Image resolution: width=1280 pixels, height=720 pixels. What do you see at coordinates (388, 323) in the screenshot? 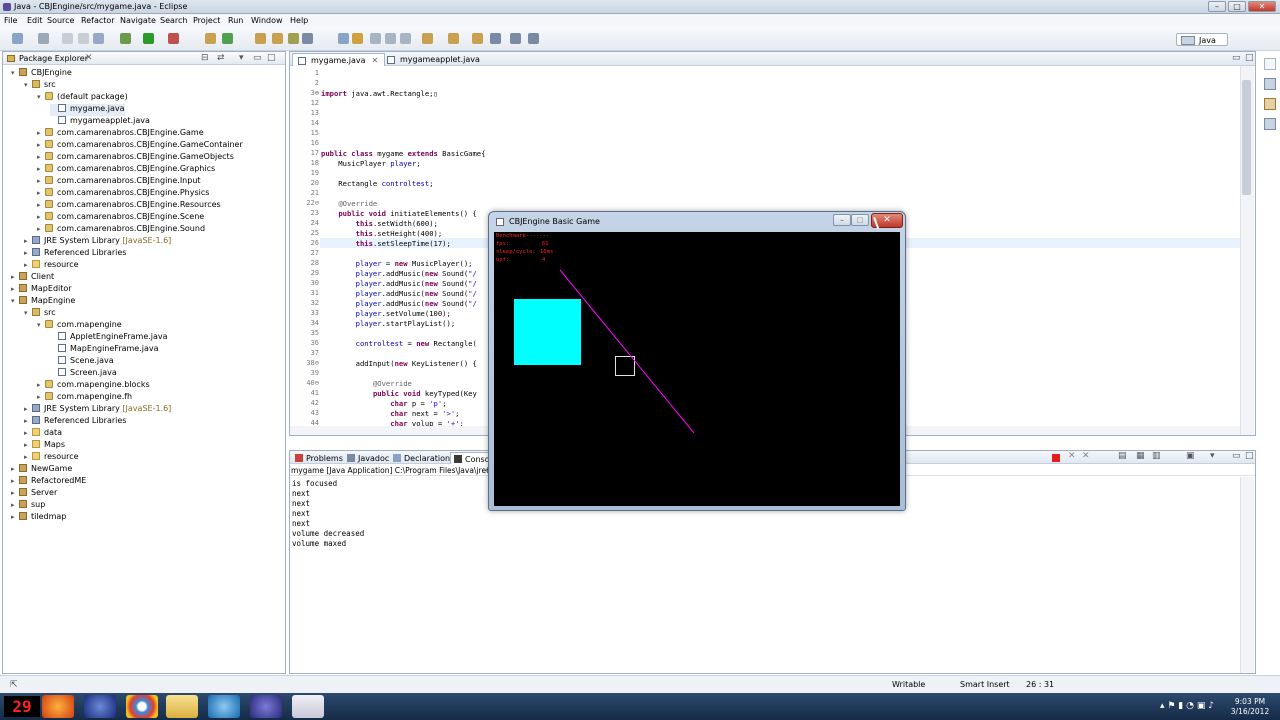
I see `code-line: player.startPlayList();` at bounding box center [388, 323].